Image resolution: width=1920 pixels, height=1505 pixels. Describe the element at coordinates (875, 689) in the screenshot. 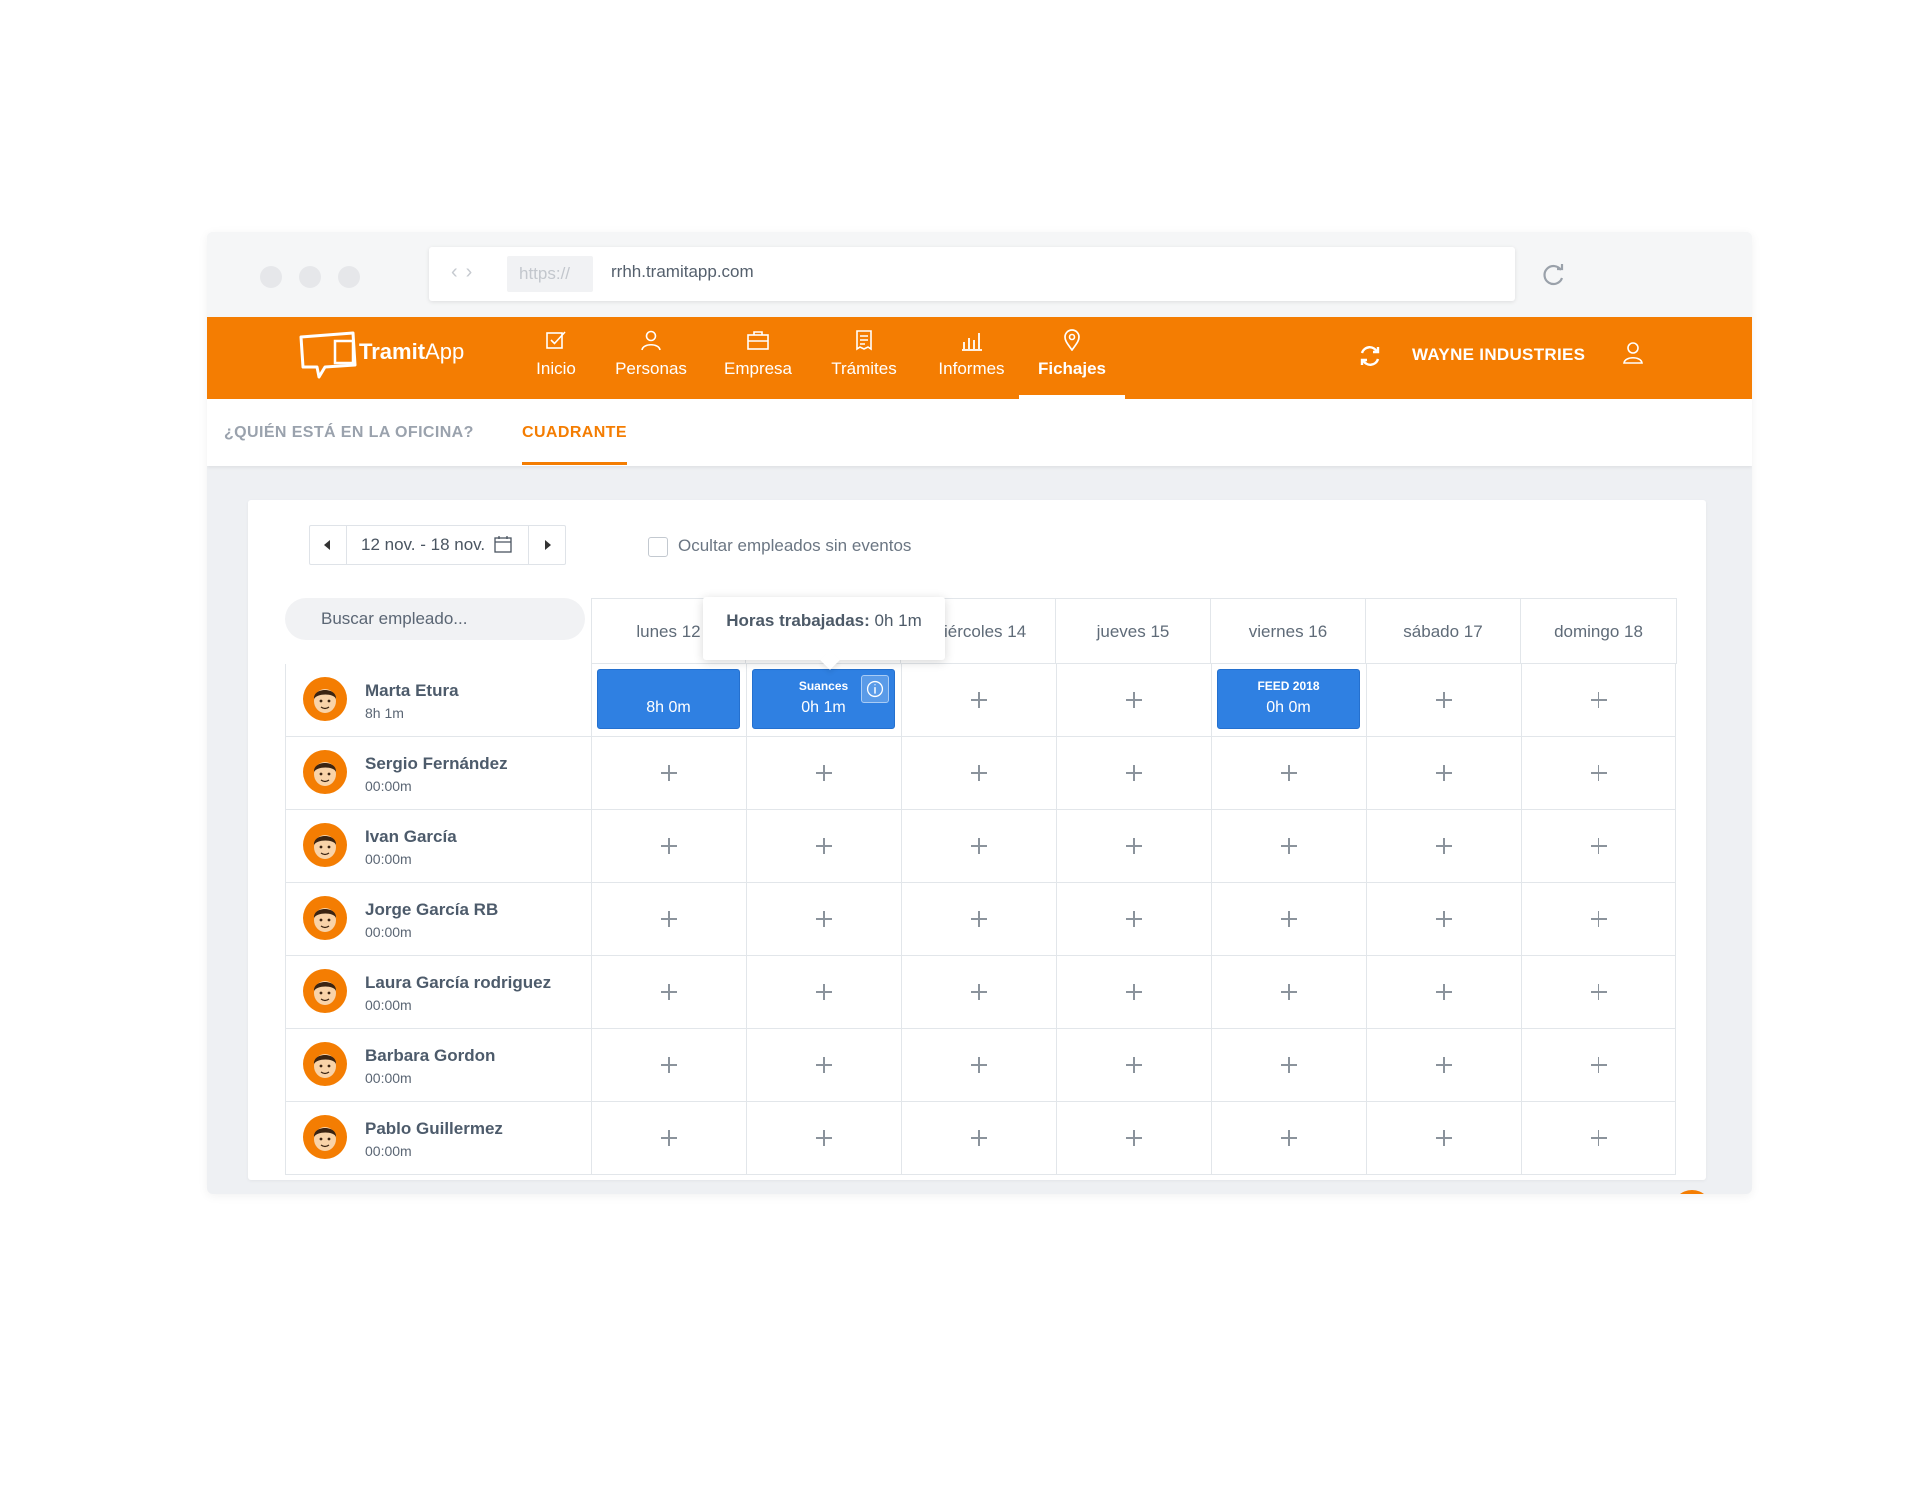

I see `info-icon` at that location.